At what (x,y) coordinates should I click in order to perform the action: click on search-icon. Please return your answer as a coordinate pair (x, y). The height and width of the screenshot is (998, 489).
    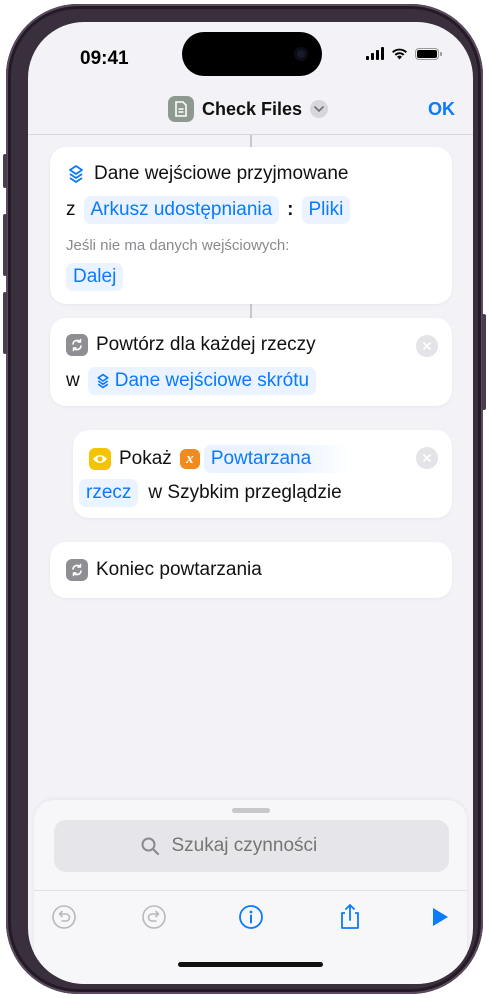
    Looking at the image, I should click on (150, 846).